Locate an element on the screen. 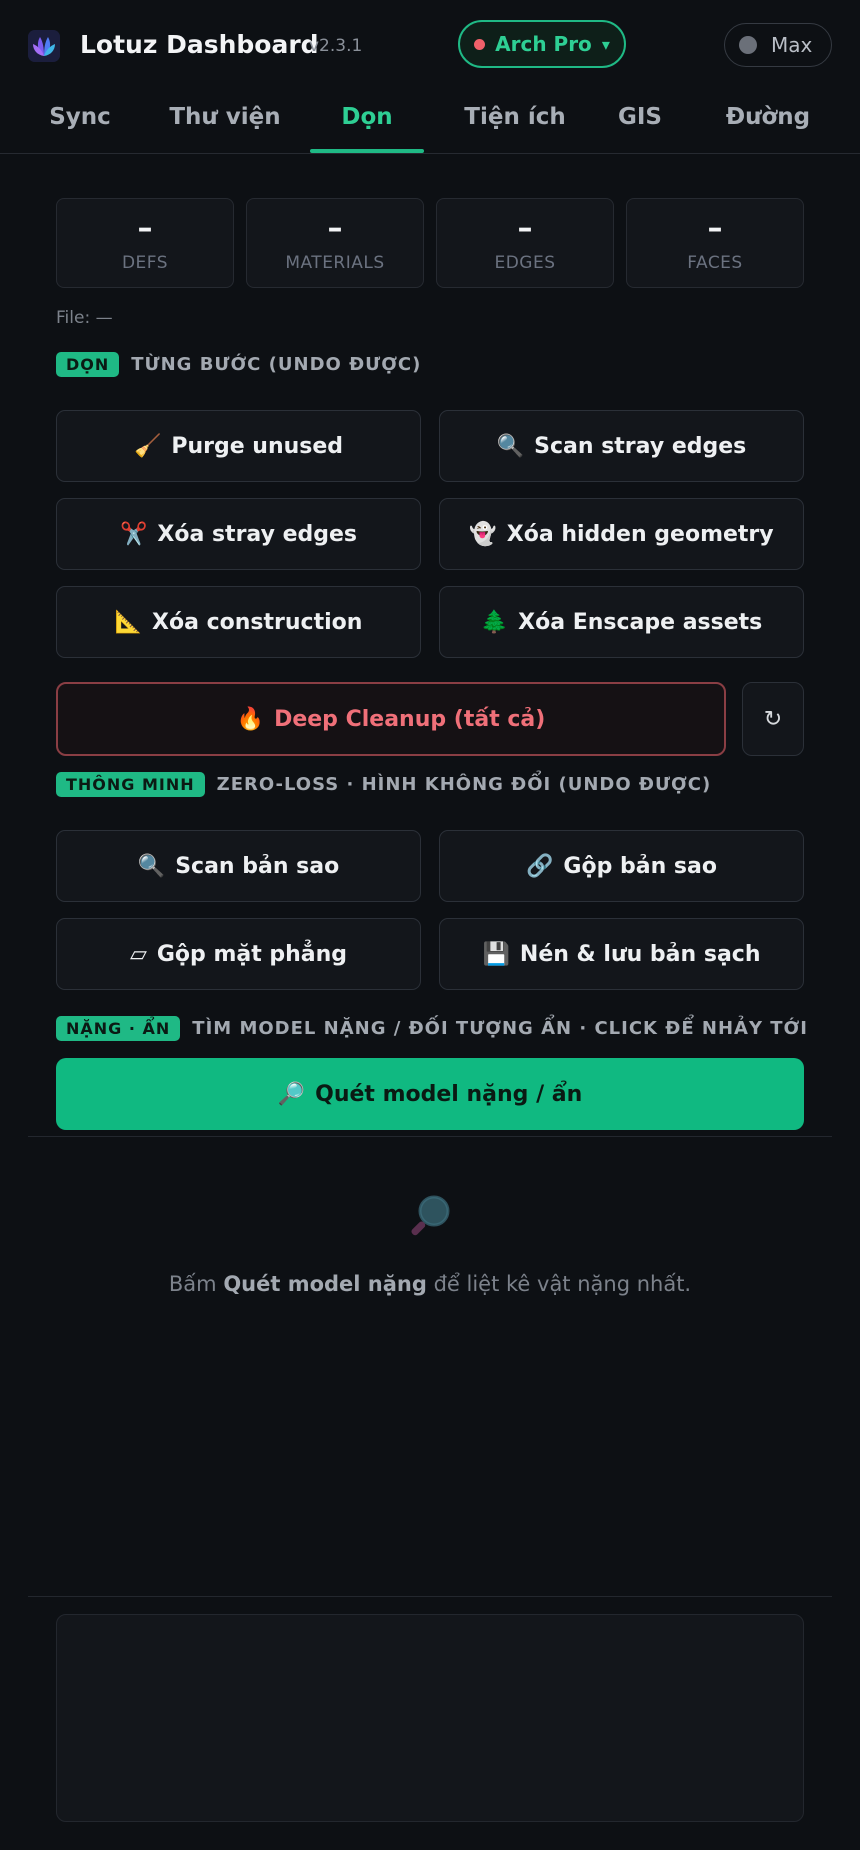 Image resolution: width=860 pixels, height=1850 pixels. merge-coplanar-faces-button: ▱ Gộp mặt phẳng is located at coordinates (238, 954).